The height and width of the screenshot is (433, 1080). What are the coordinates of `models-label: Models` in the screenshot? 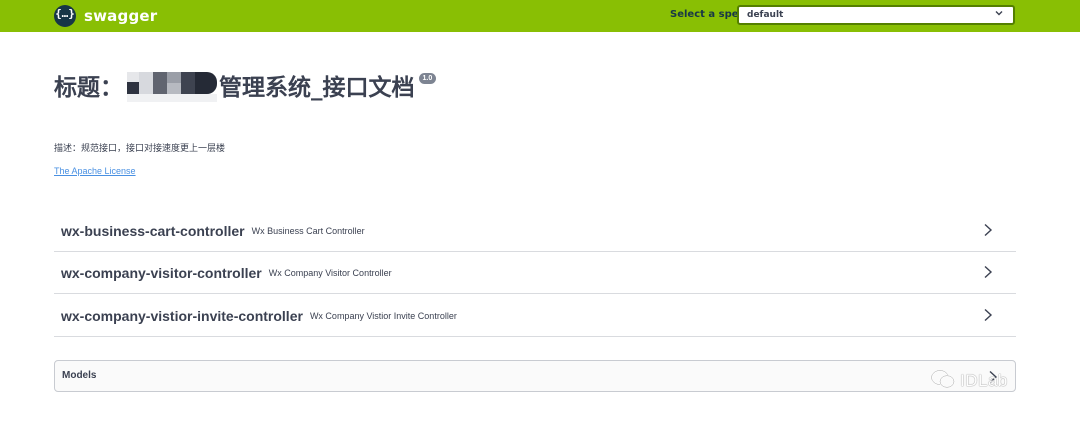 It's located at (79, 375).